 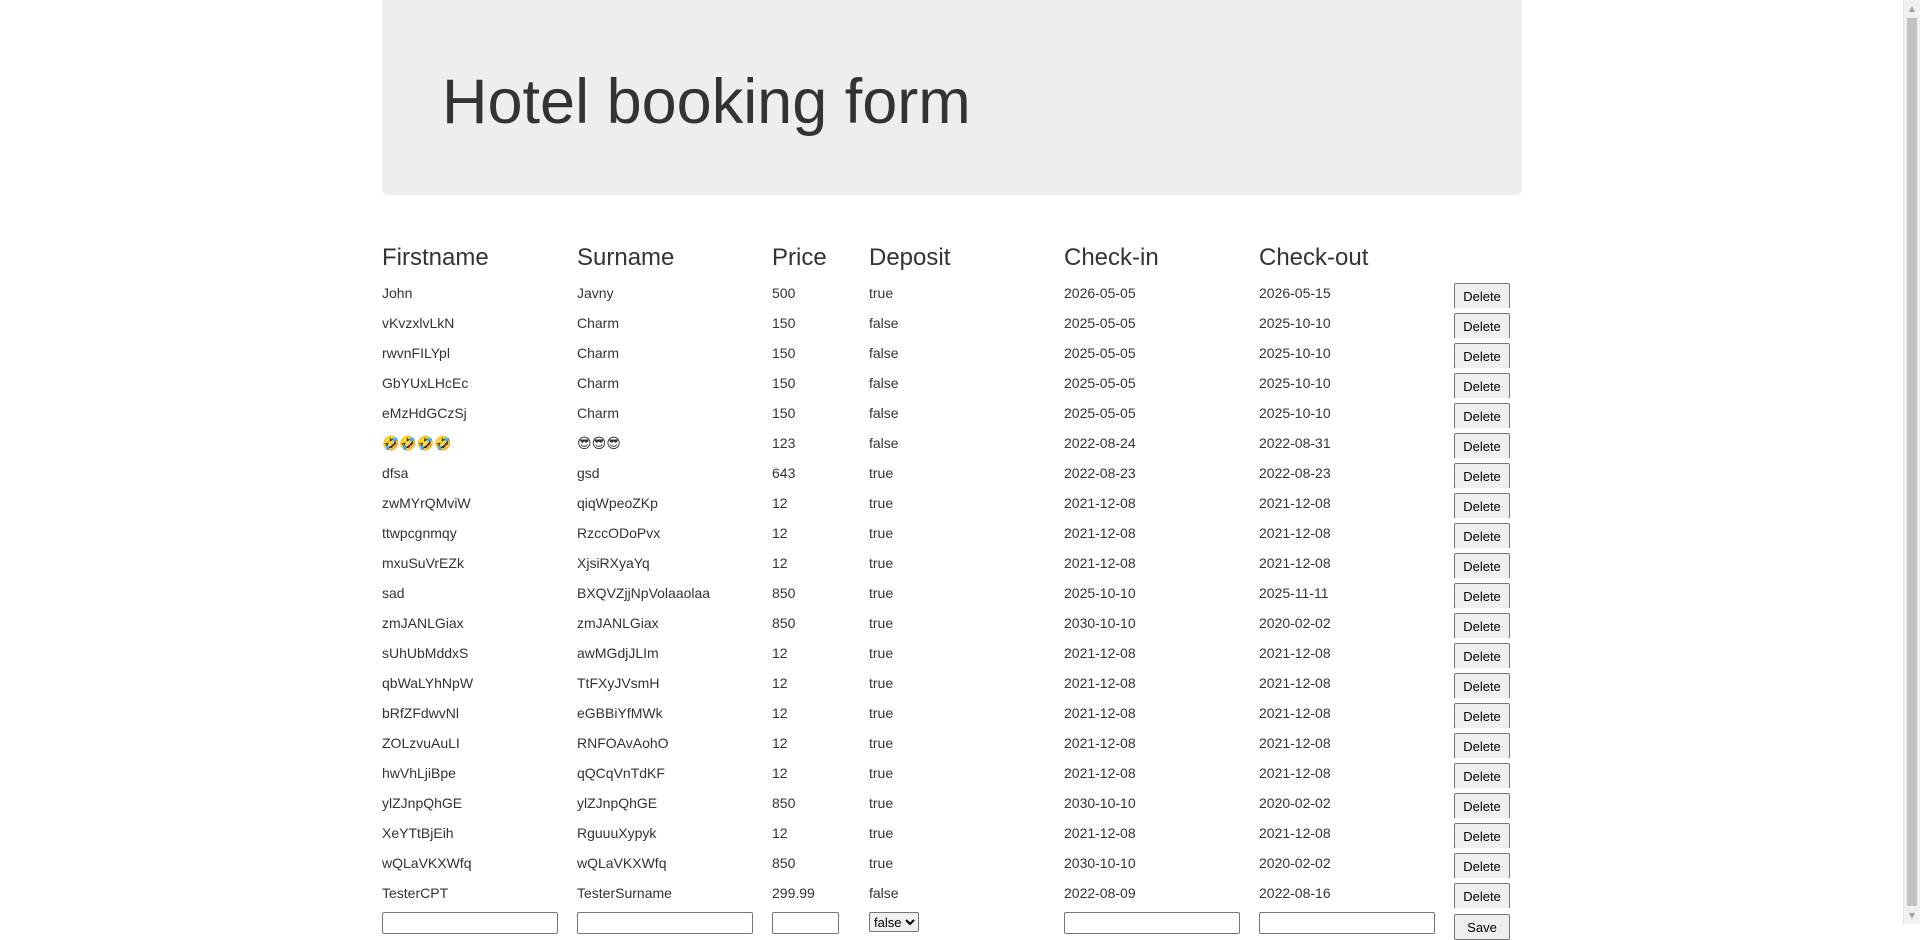 I want to click on scroll-thumb, so click(x=1912, y=462).